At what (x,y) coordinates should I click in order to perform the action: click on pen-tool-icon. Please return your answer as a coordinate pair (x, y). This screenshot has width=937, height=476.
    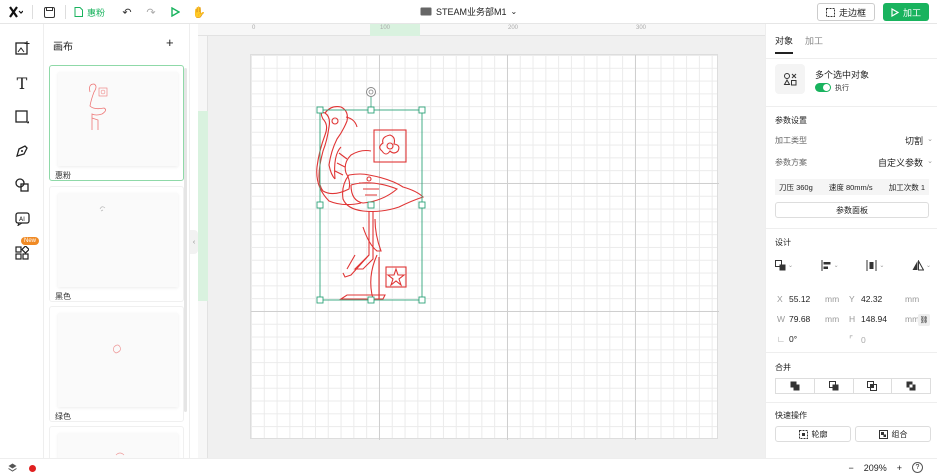
    Looking at the image, I should click on (22, 151).